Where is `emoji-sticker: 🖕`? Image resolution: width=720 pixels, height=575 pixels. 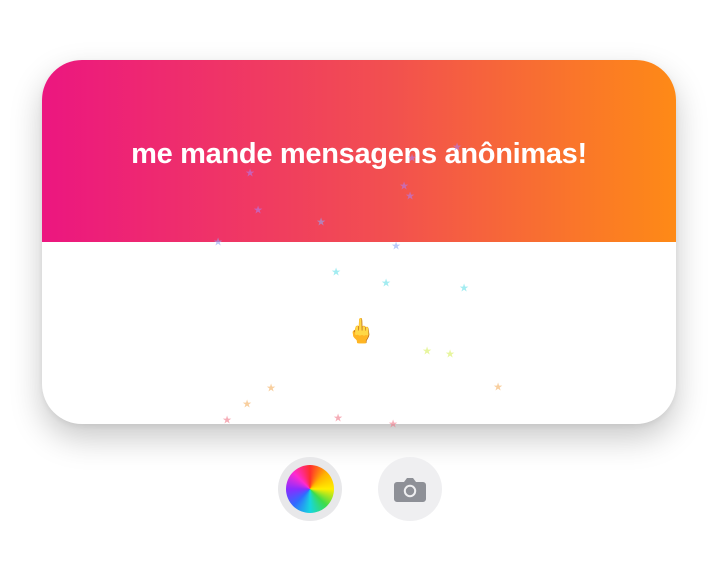
emoji-sticker: 🖕 is located at coordinates (361, 331).